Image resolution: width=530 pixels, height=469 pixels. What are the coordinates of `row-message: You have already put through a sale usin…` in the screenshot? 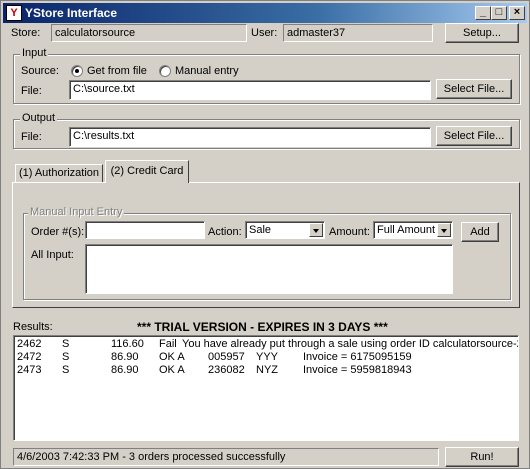 It's located at (350, 344).